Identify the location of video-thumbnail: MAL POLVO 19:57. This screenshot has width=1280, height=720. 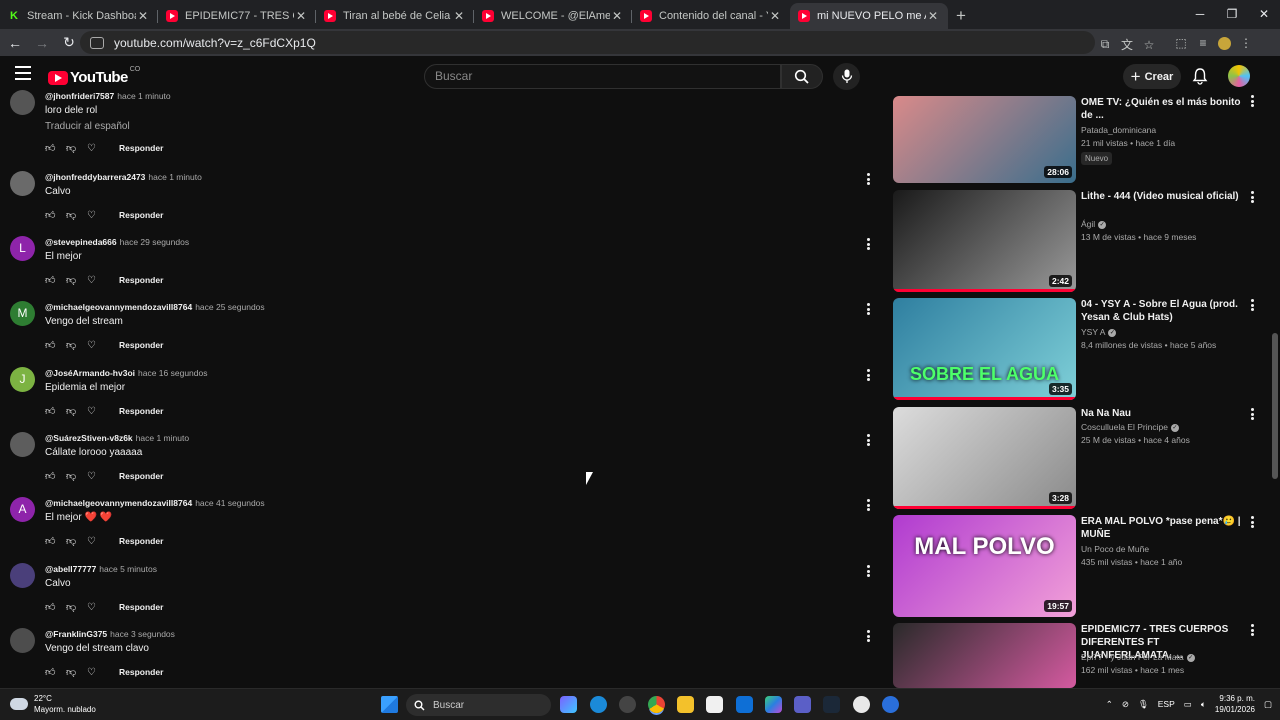
(984, 566).